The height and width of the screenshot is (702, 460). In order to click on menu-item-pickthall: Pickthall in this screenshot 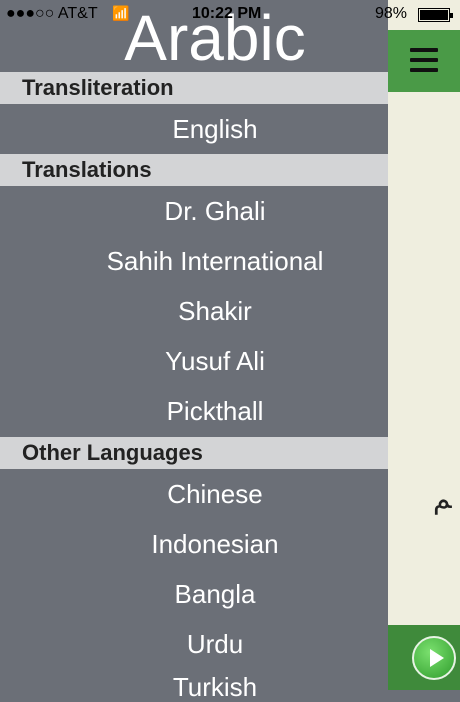, I will do `click(215, 411)`.